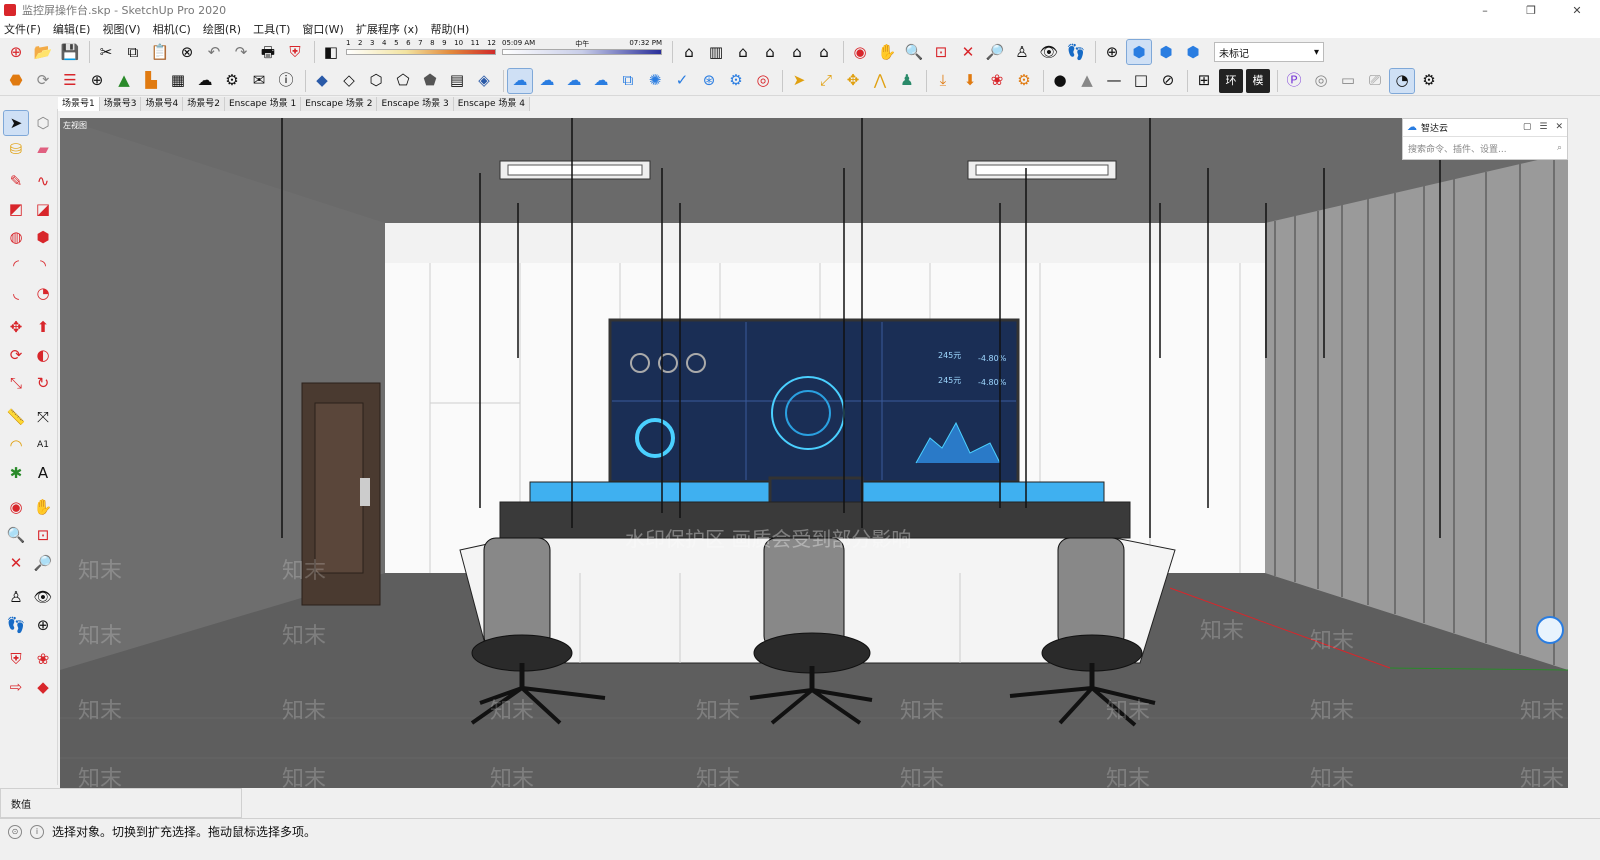 The width and height of the screenshot is (1600, 860). I want to click on warehouse-tool-icon: ⛨, so click(16, 659).